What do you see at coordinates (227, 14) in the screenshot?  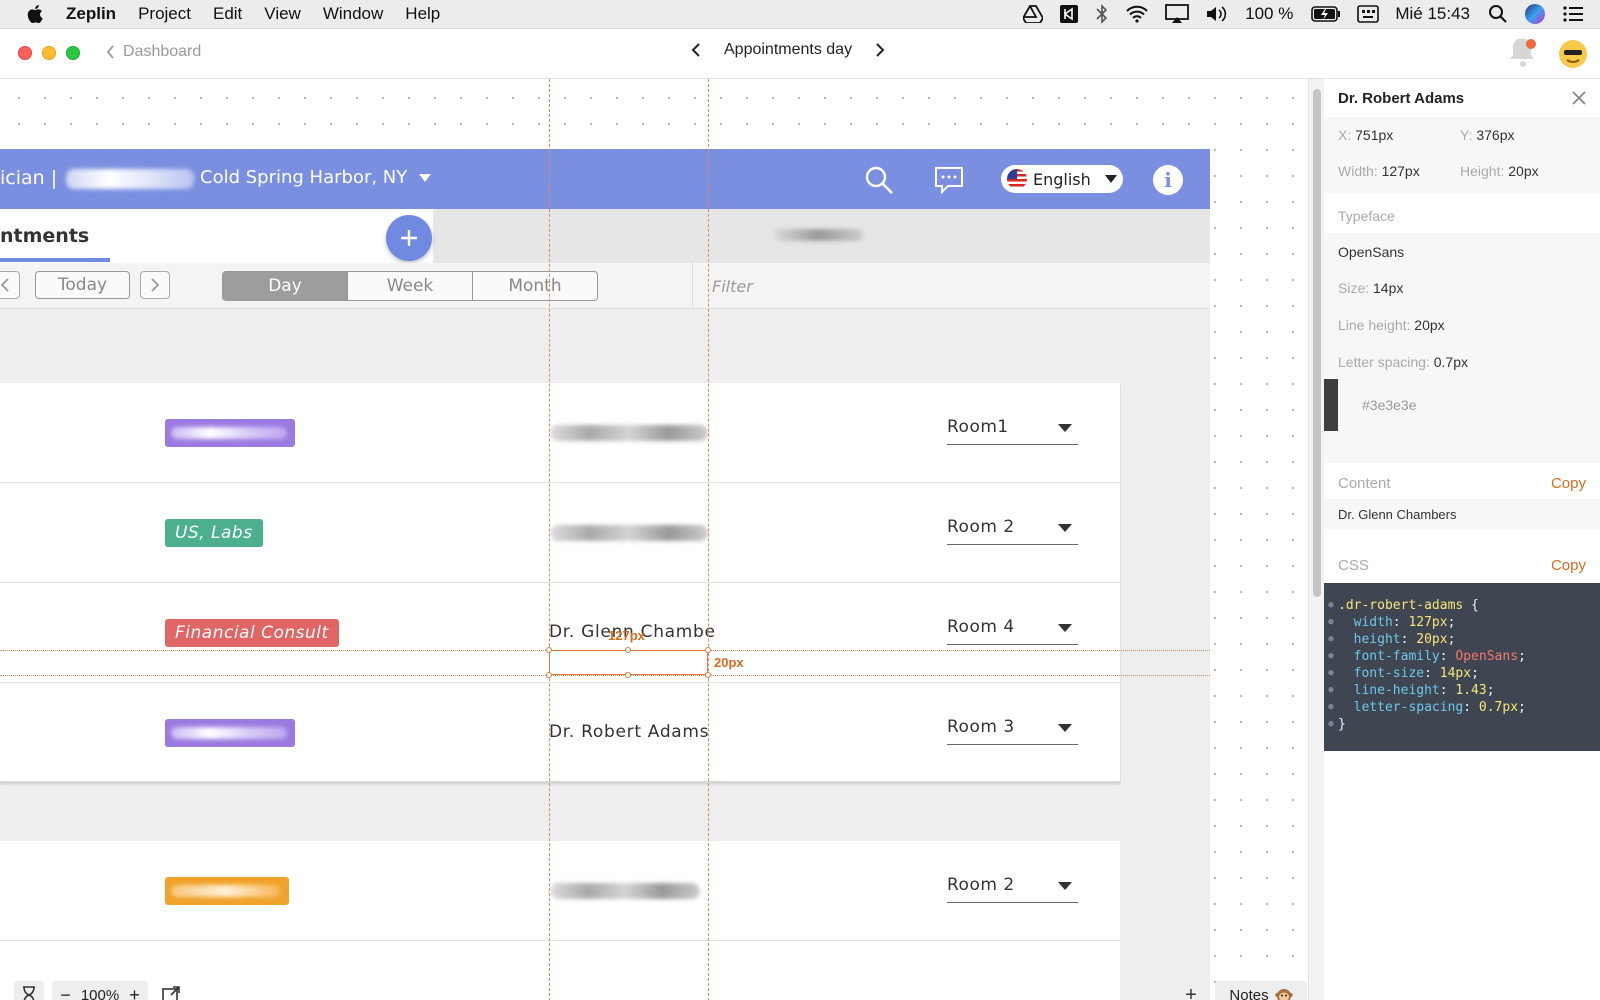 I see `menu-edit: Edit` at bounding box center [227, 14].